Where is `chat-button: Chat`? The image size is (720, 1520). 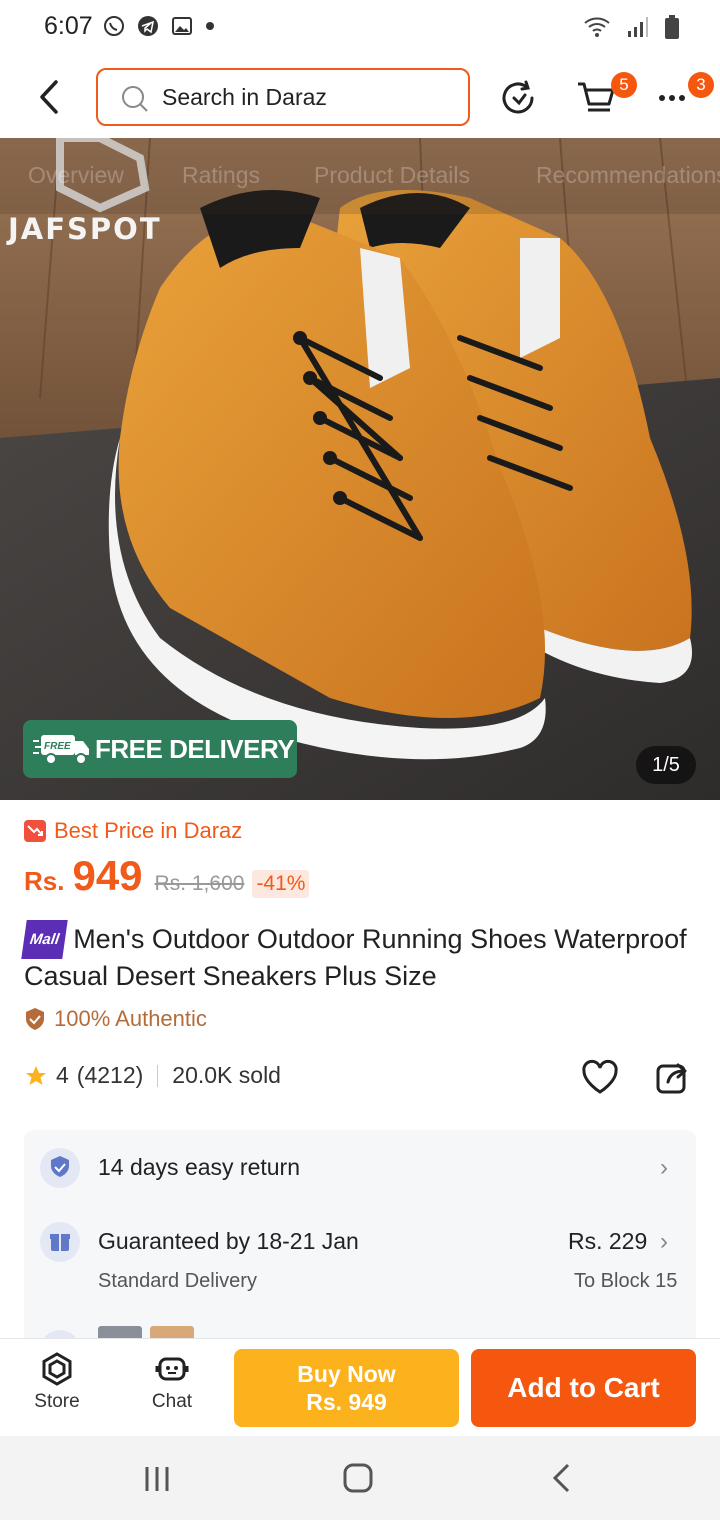
chat-button: Chat is located at coordinates (172, 1382).